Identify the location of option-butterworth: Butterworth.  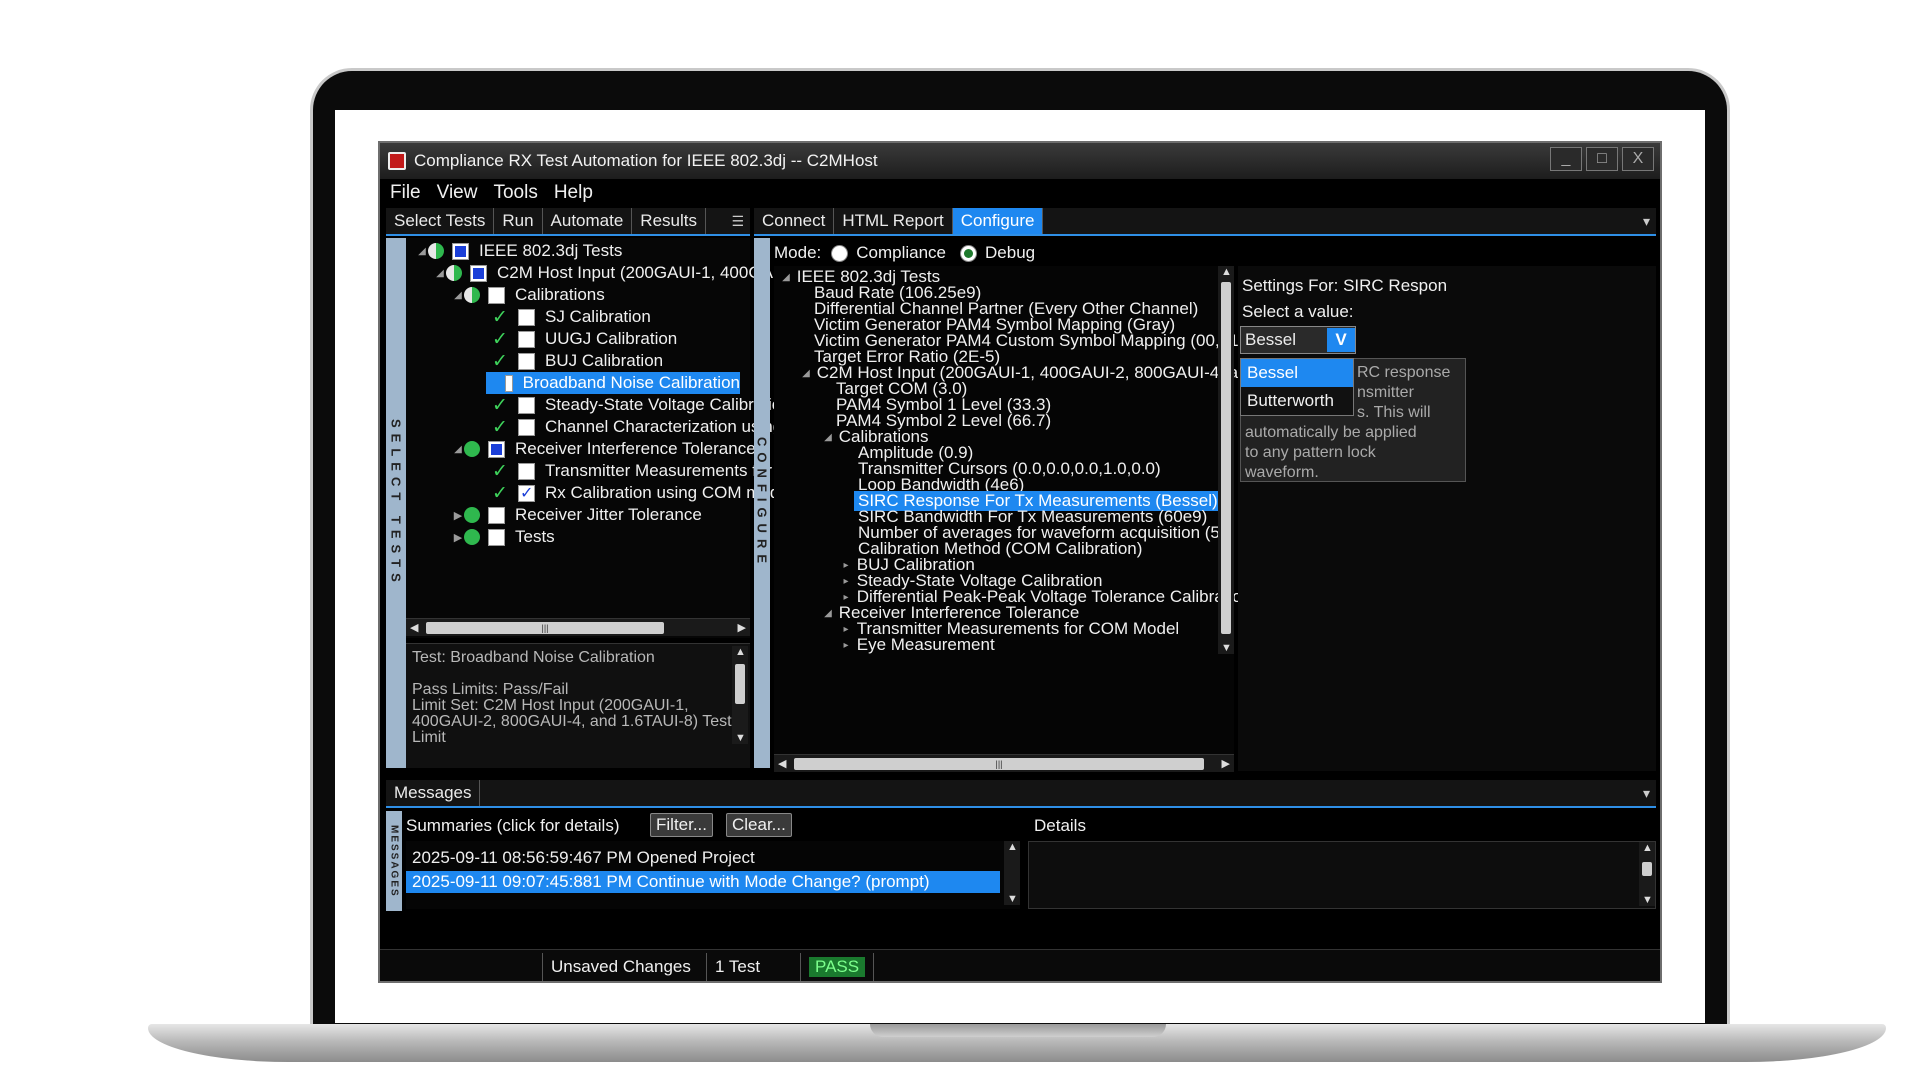
(1297, 401).